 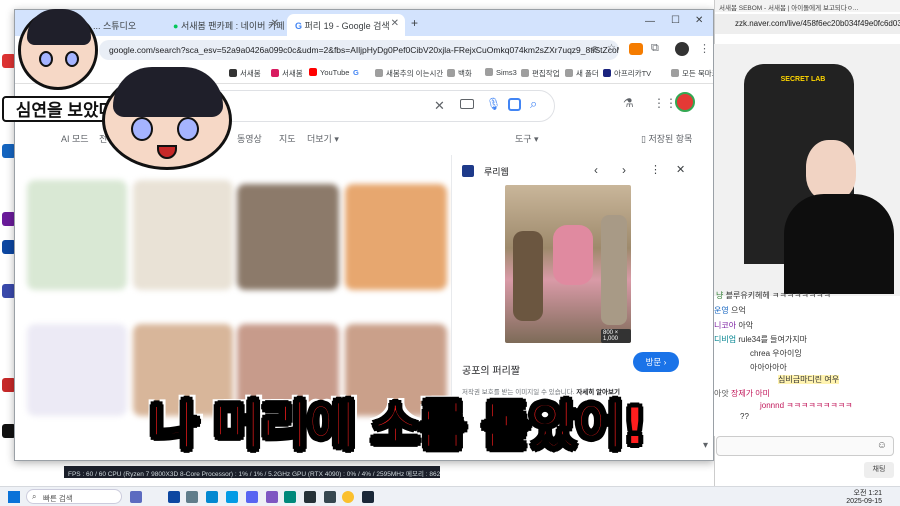 What do you see at coordinates (496, 171) in the screenshot?
I see `source-name: 루리웹` at bounding box center [496, 171].